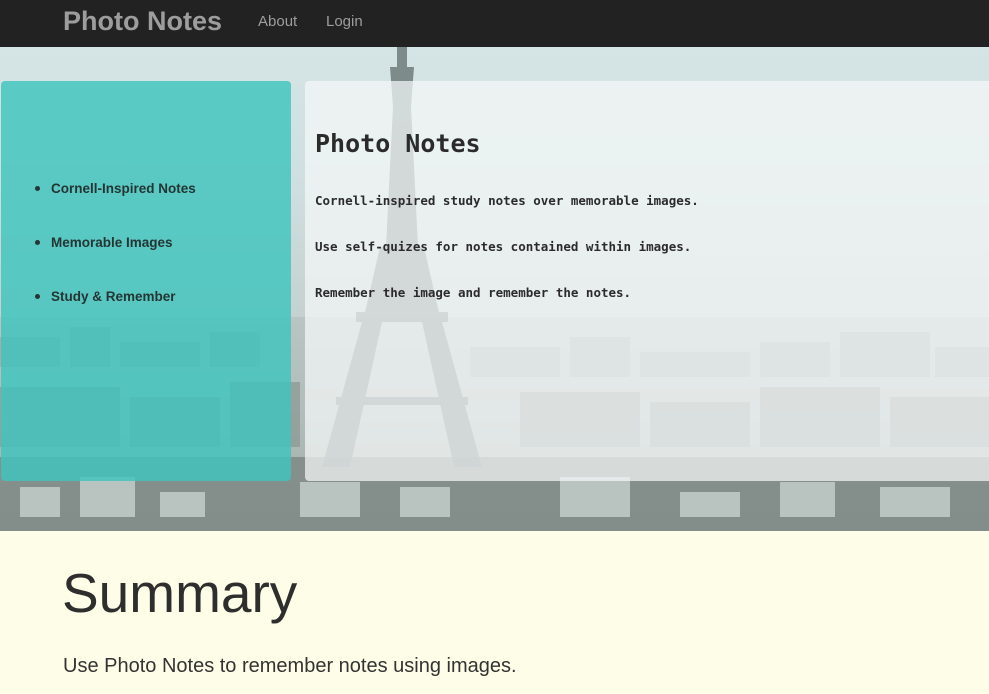 This screenshot has height=694, width=989. What do you see at coordinates (113, 296) in the screenshot?
I see `feature-label: Study & Remember` at bounding box center [113, 296].